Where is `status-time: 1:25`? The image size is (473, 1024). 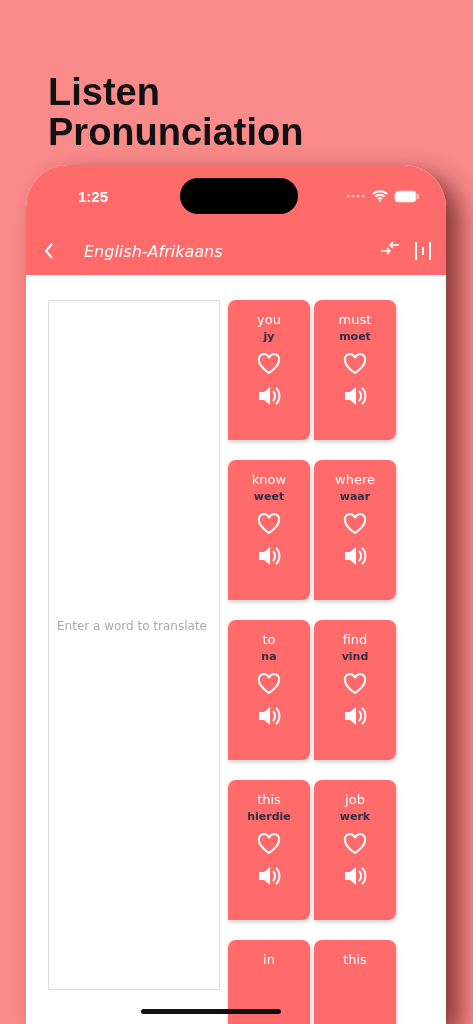 status-time: 1:25 is located at coordinates (94, 196).